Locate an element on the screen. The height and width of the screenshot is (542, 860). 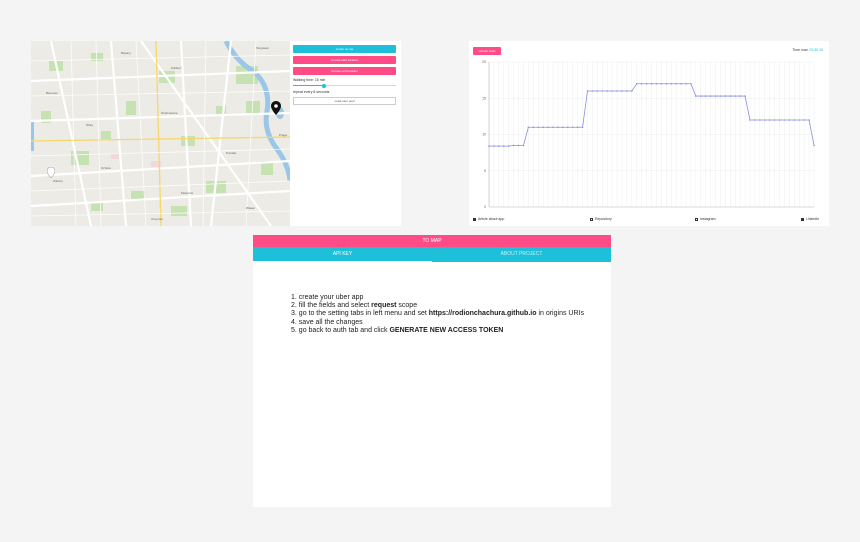
footer-label: Instagram is located at coordinates (708, 219).